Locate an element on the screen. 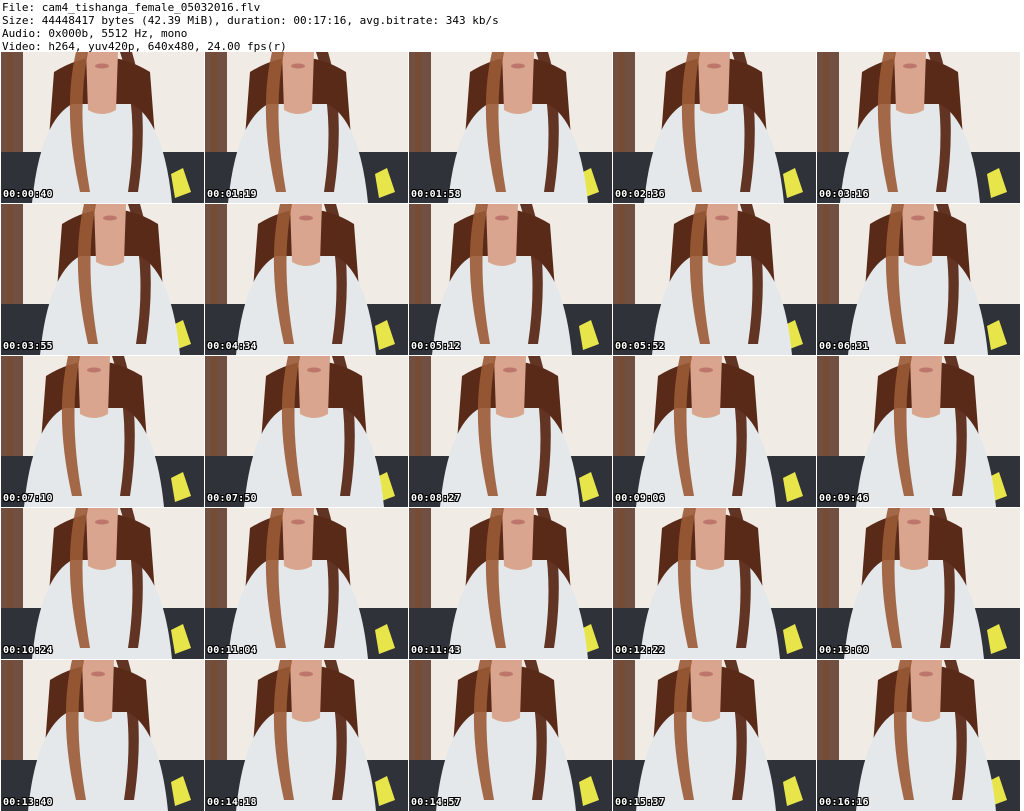 The height and width of the screenshot is (811, 1024). video-thumbnail: 00:07:50 is located at coordinates (306, 431).